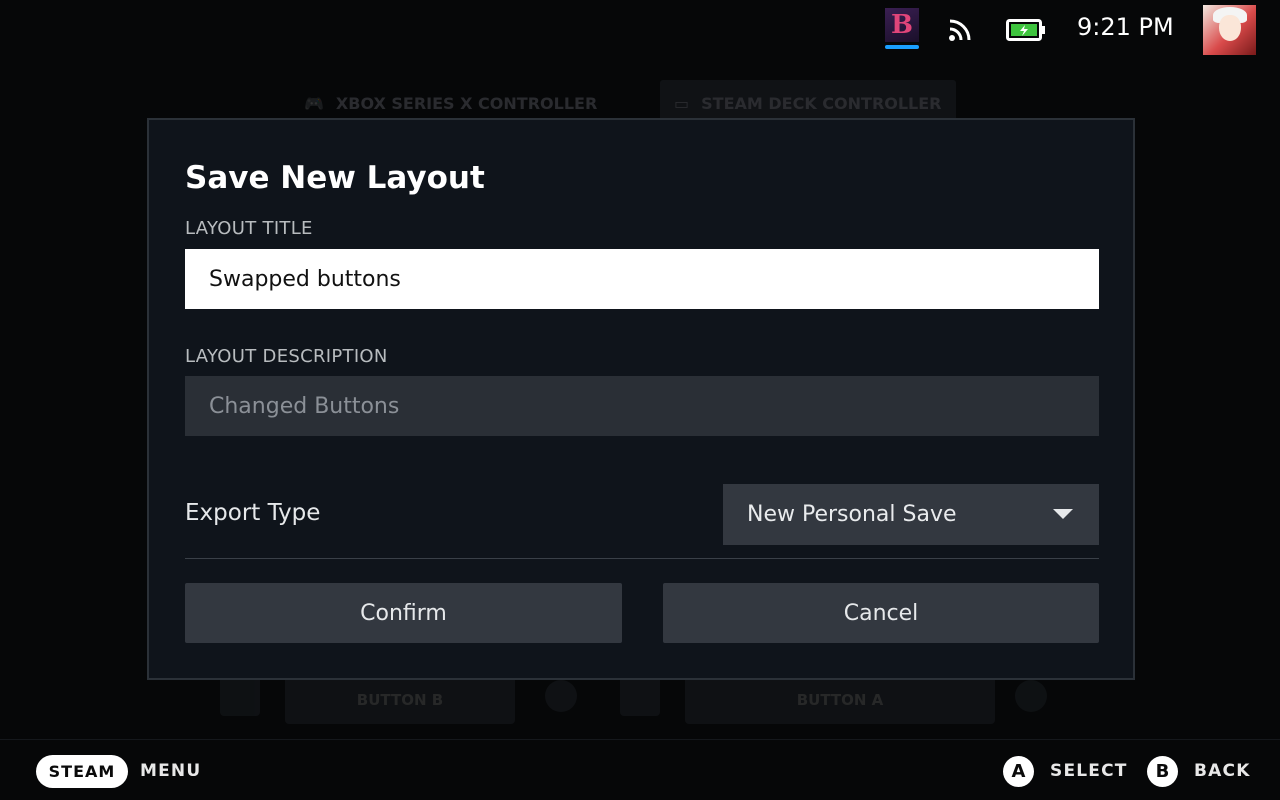 This screenshot has height=800, width=1280. I want to click on menu-hint: MENU, so click(171, 771).